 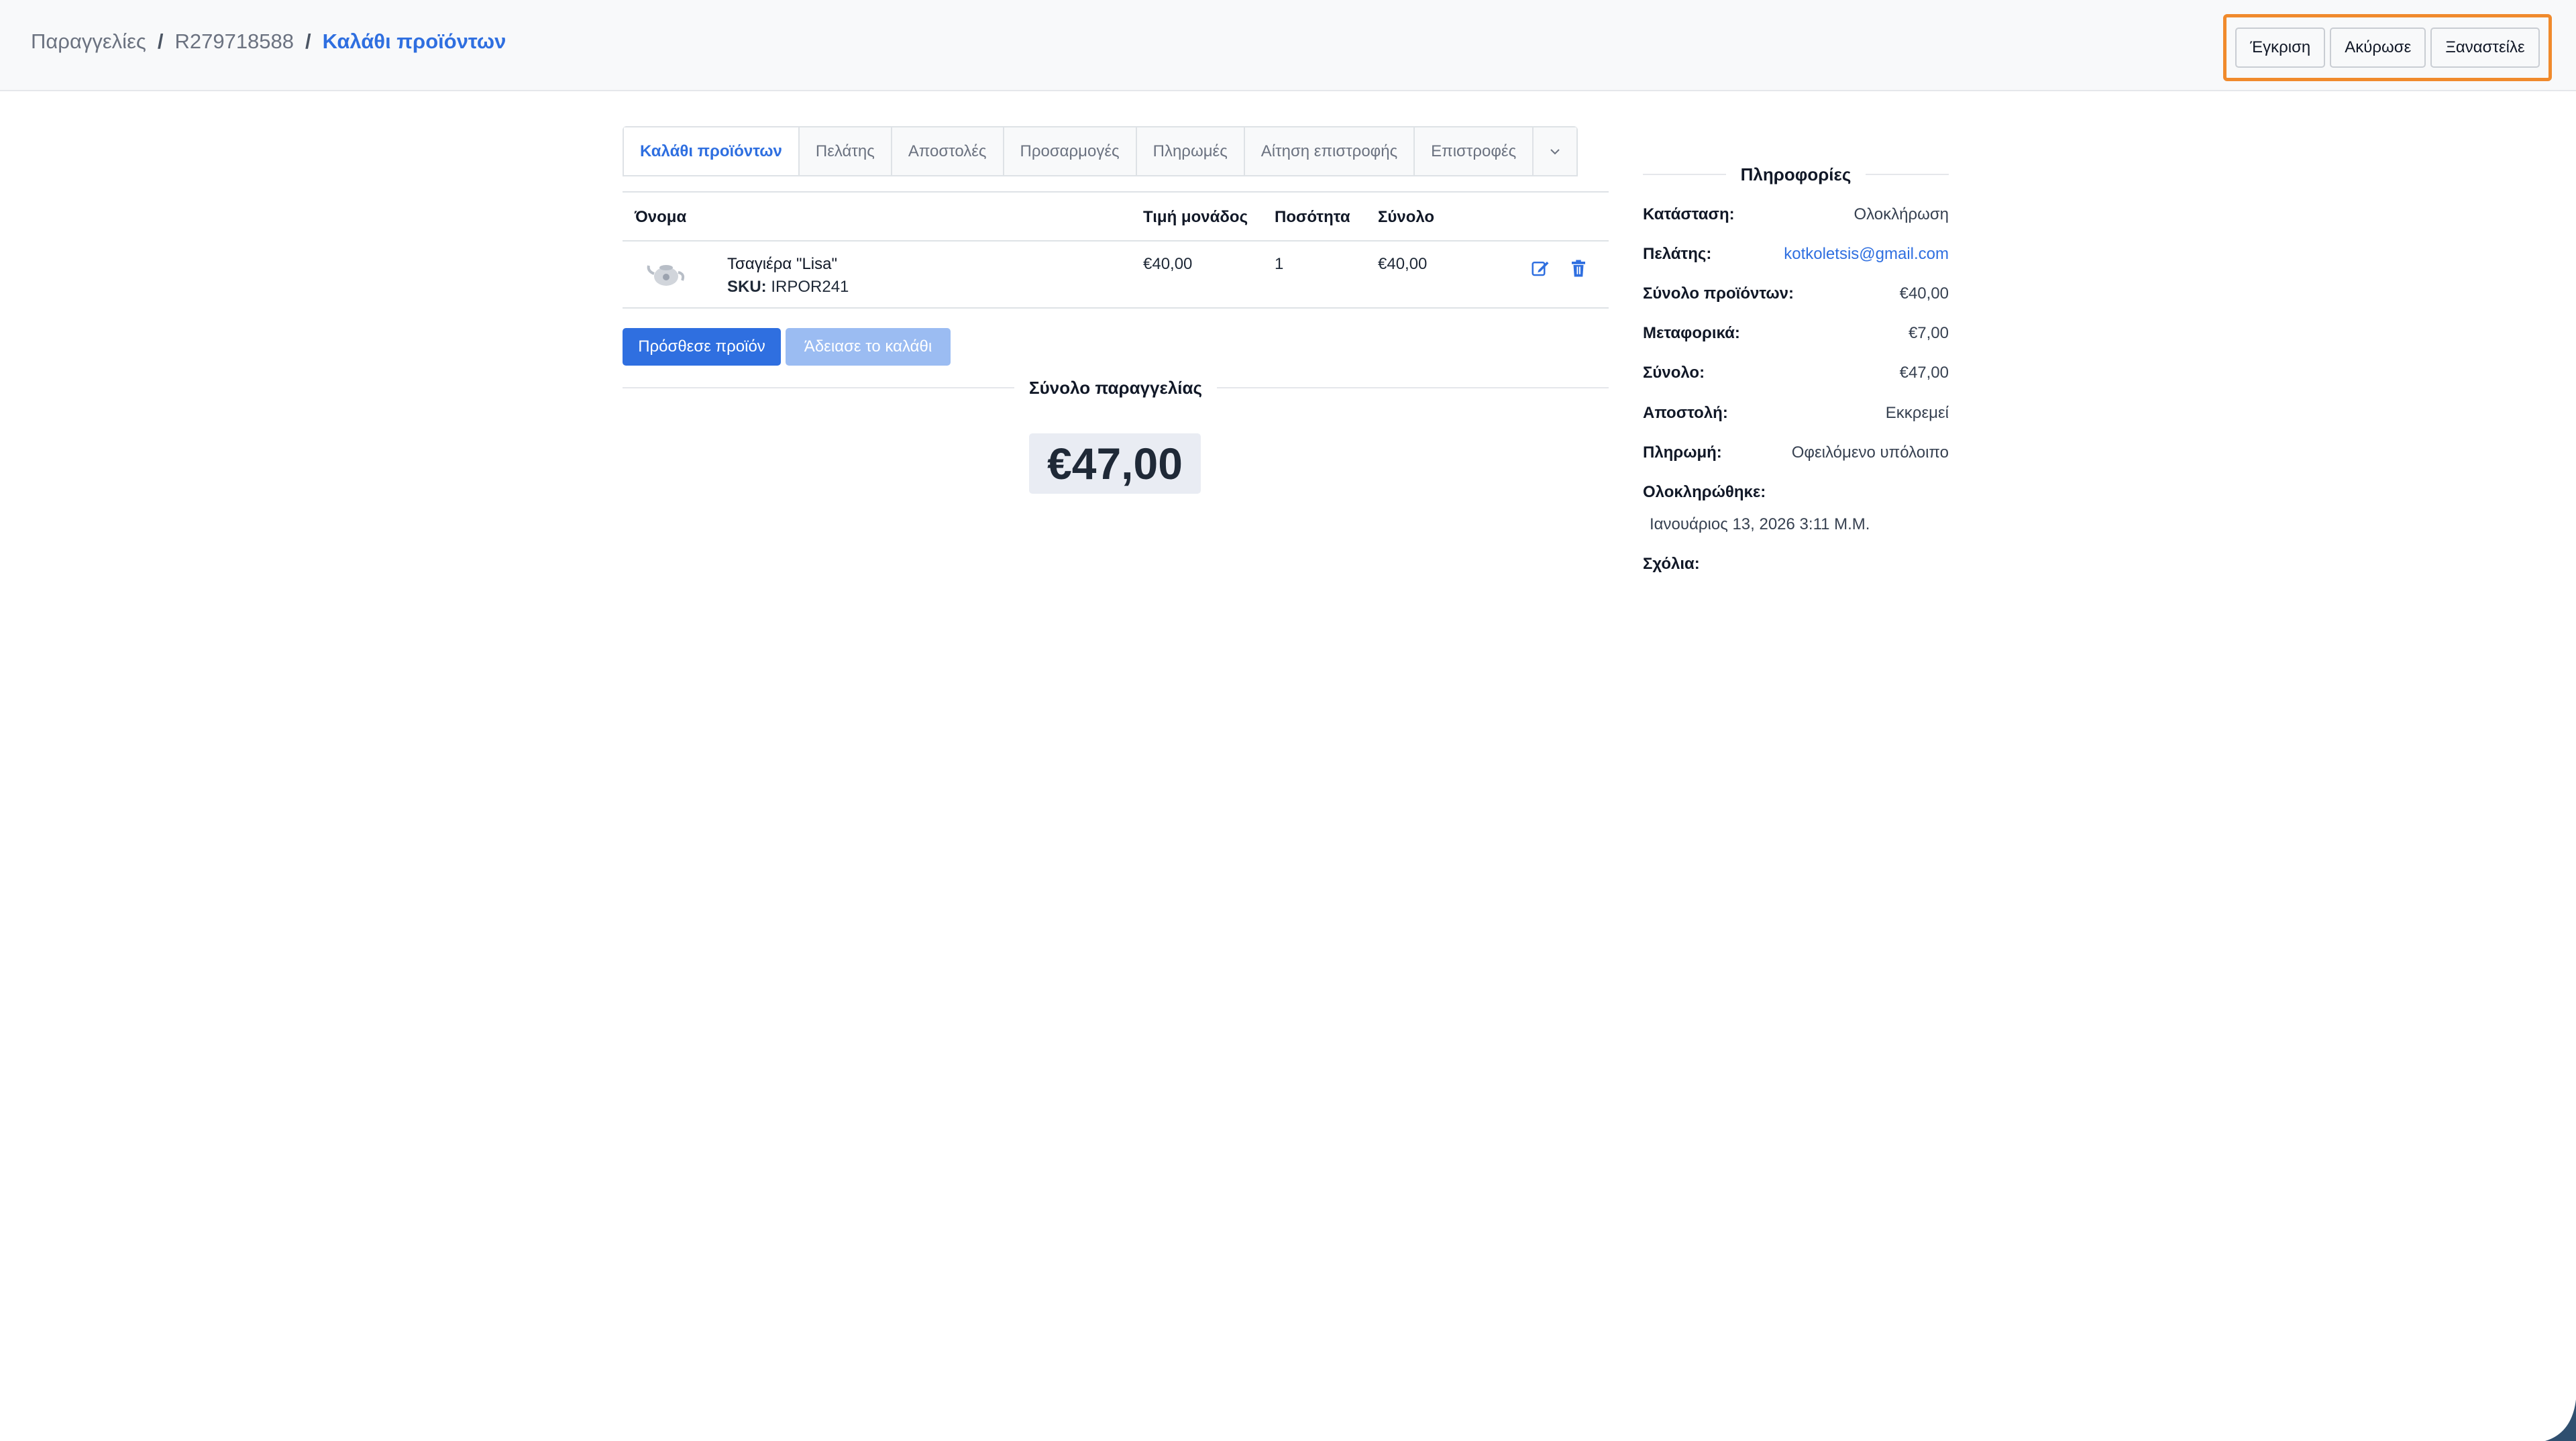 What do you see at coordinates (2485, 48) in the screenshot?
I see `resend-button: Ξαναστείλε` at bounding box center [2485, 48].